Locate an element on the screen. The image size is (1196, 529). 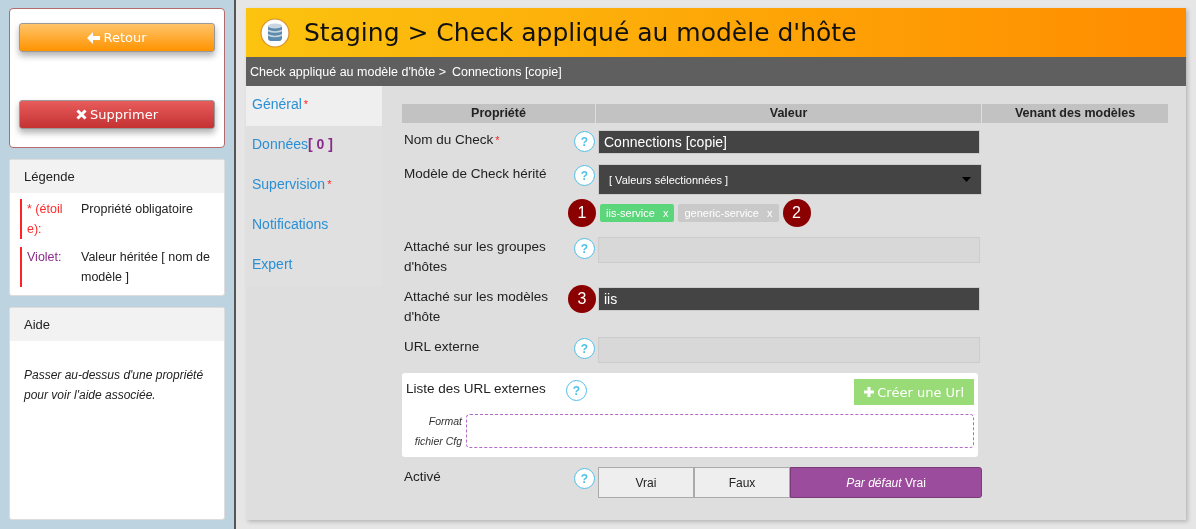
property-label: Modèle de Check hérité is located at coordinates (475, 174).